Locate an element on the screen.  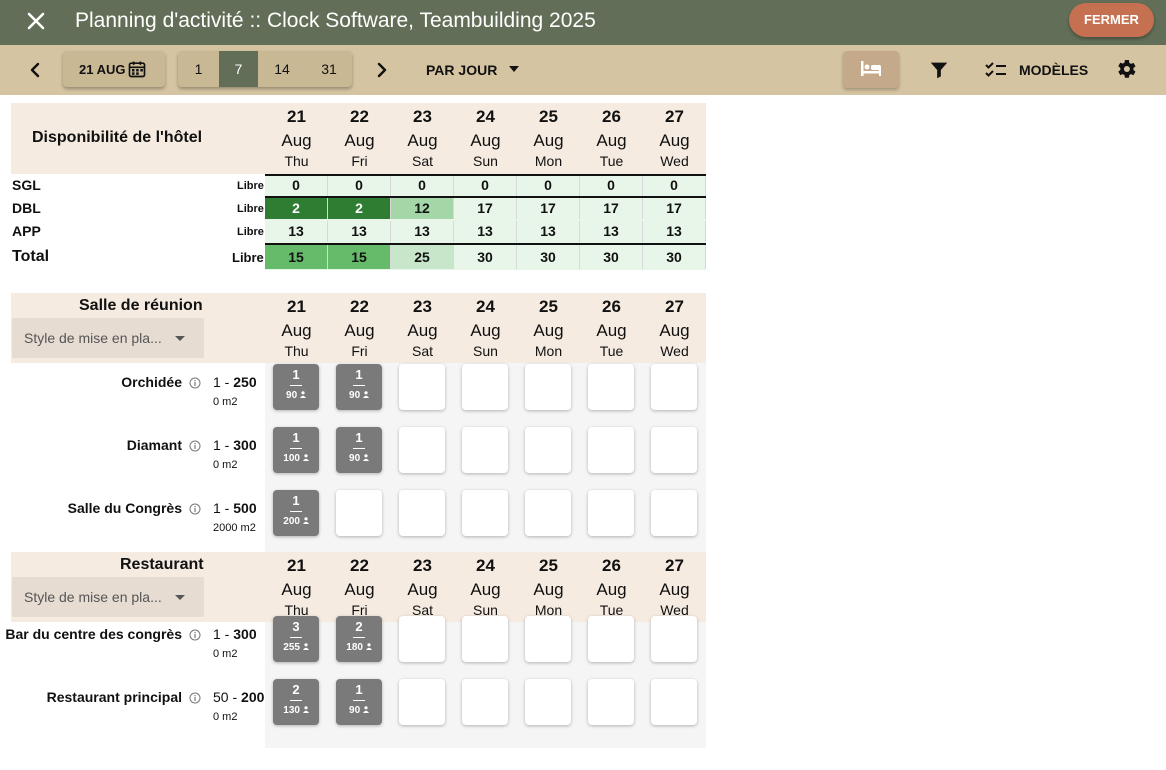
people-count: 90 is located at coordinates (292, 395).